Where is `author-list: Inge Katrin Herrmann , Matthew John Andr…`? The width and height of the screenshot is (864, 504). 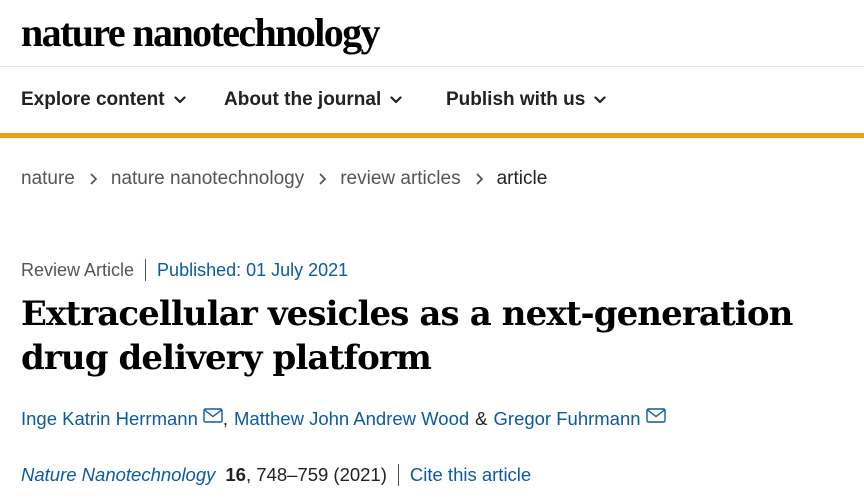 author-list: Inge Katrin Herrmann , Matthew John Andr… is located at coordinates (343, 418).